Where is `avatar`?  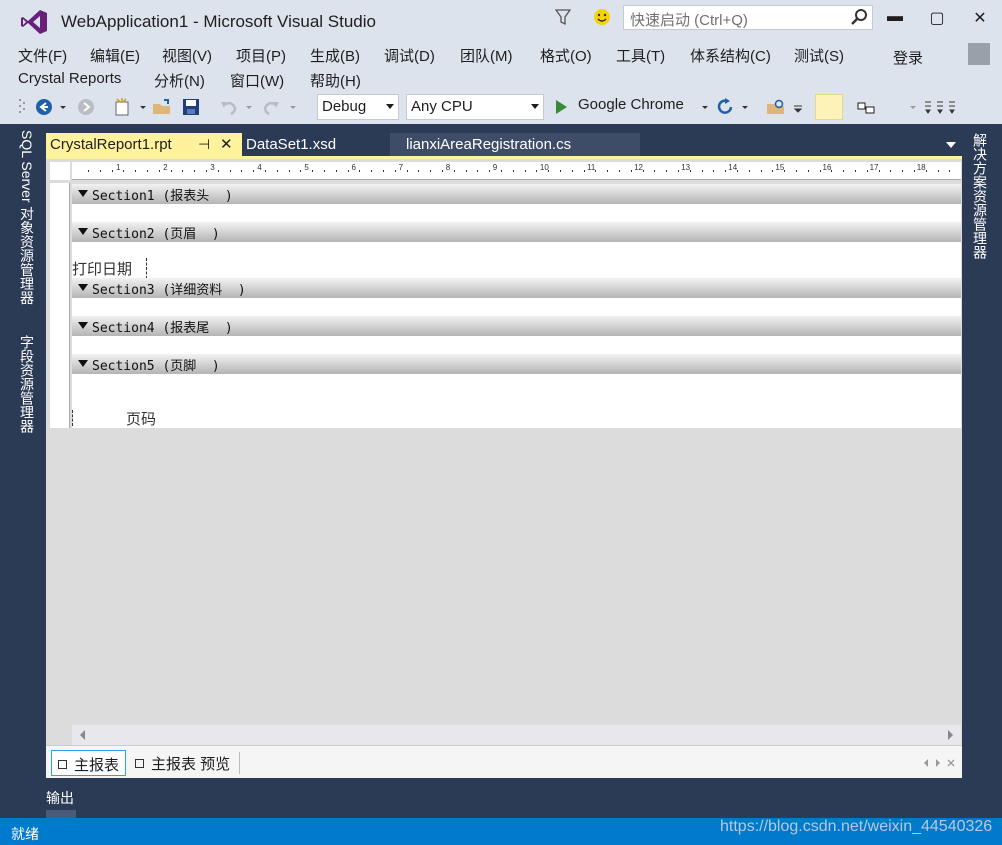 avatar is located at coordinates (979, 54).